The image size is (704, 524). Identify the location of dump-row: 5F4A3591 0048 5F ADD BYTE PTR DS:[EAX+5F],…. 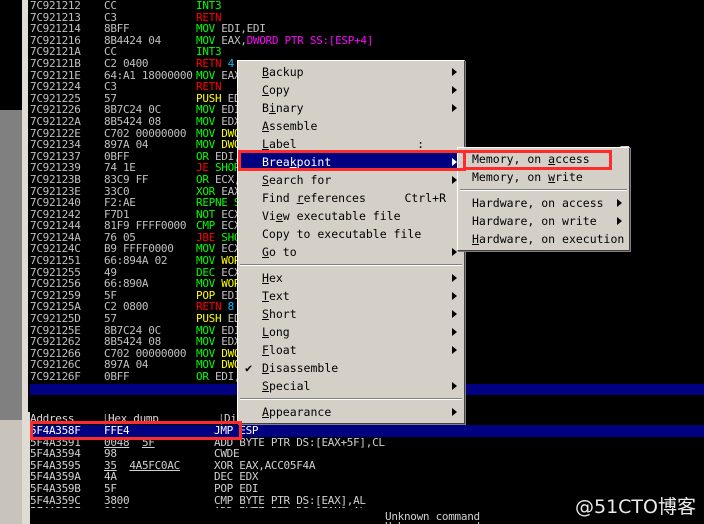
(367, 442).